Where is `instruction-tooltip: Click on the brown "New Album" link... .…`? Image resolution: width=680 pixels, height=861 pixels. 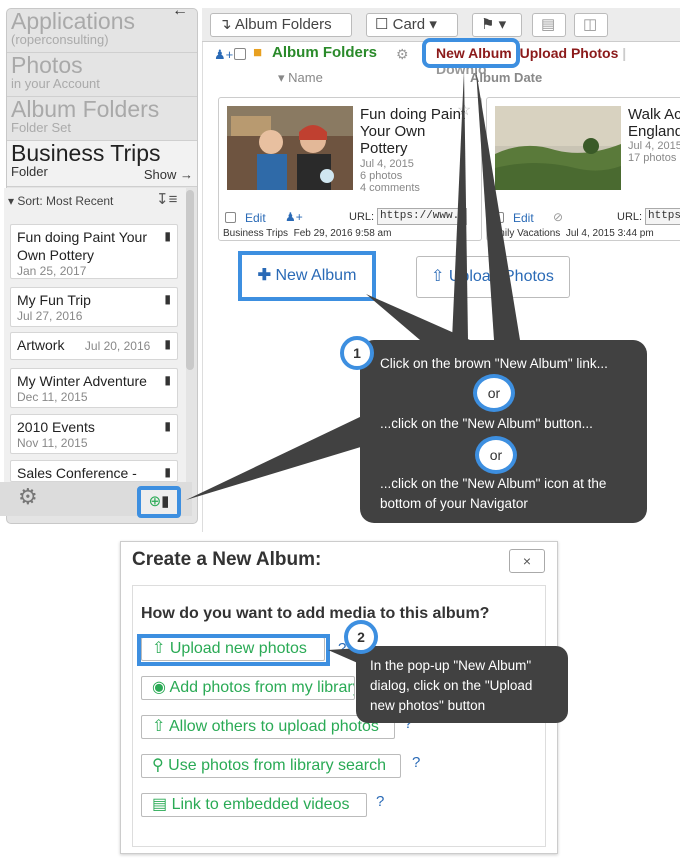
instruction-tooltip: Click on the brown "New Album" link... .… is located at coordinates (503, 431).